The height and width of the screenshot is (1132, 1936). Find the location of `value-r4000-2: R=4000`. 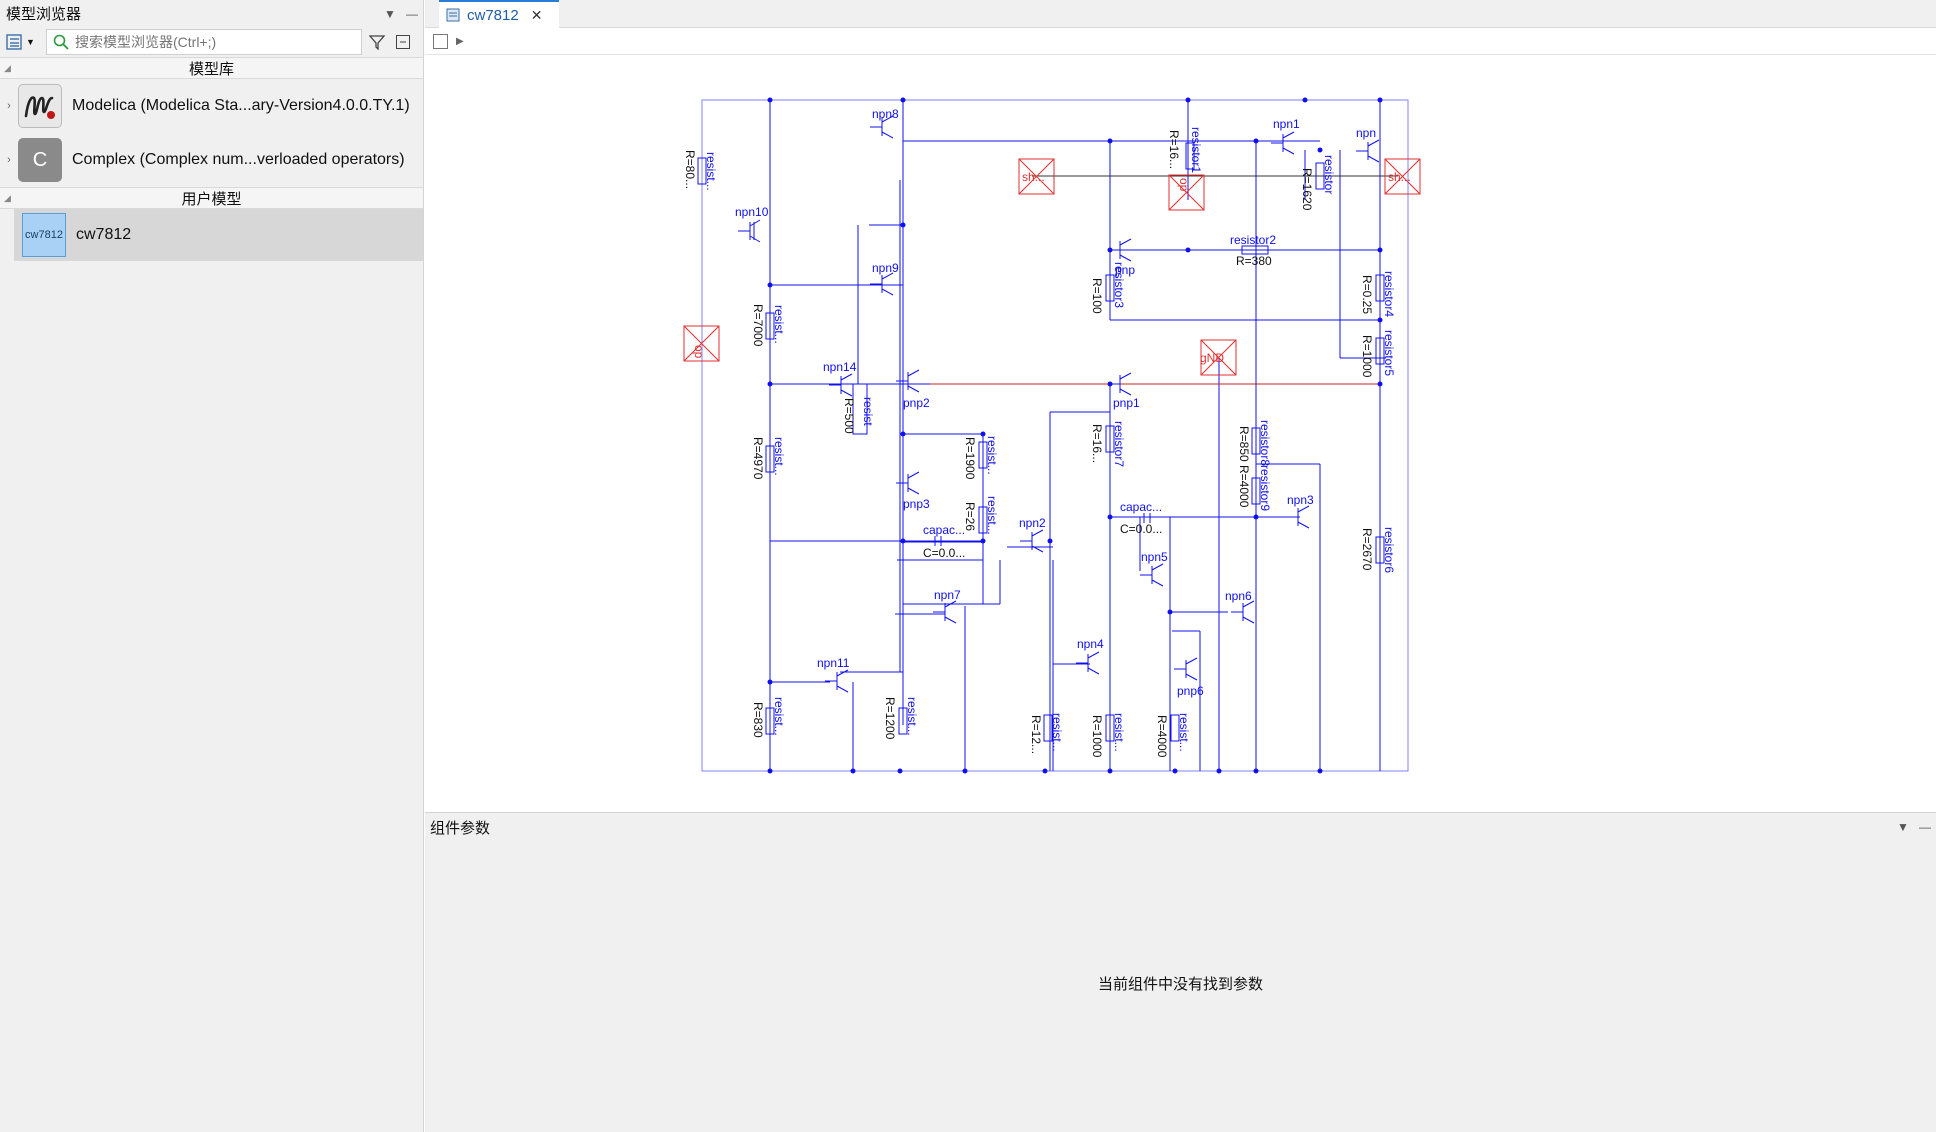

value-r4000-2: R=4000 is located at coordinates (1162, 736).